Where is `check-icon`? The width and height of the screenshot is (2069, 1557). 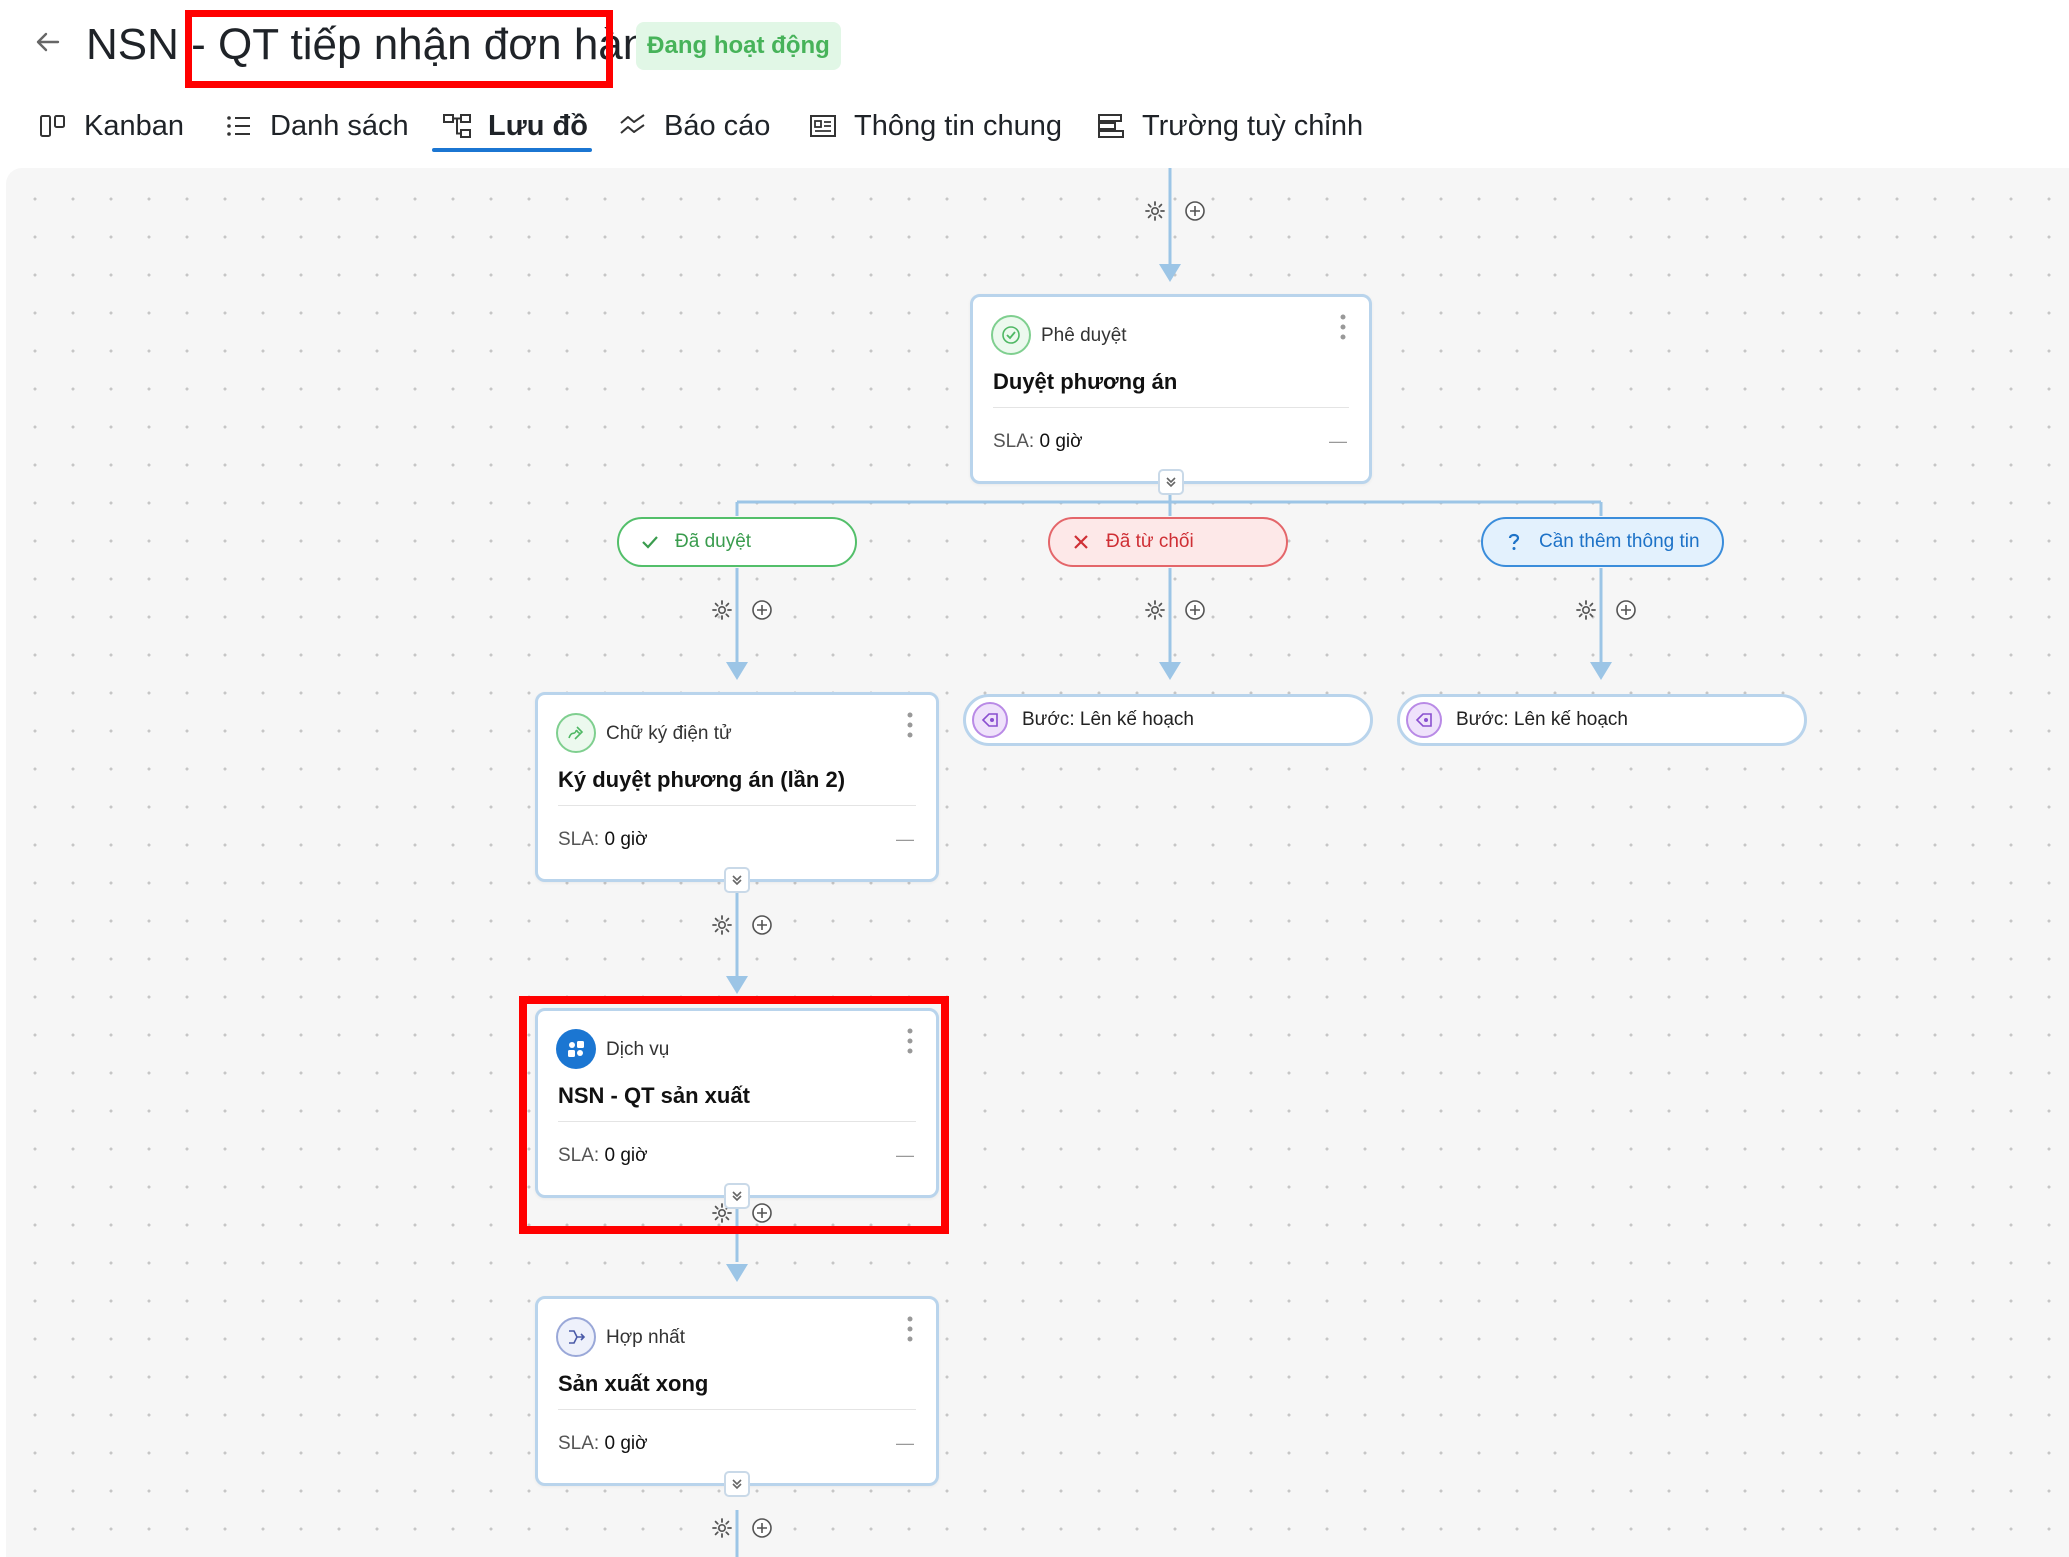
check-icon is located at coordinates (650, 542).